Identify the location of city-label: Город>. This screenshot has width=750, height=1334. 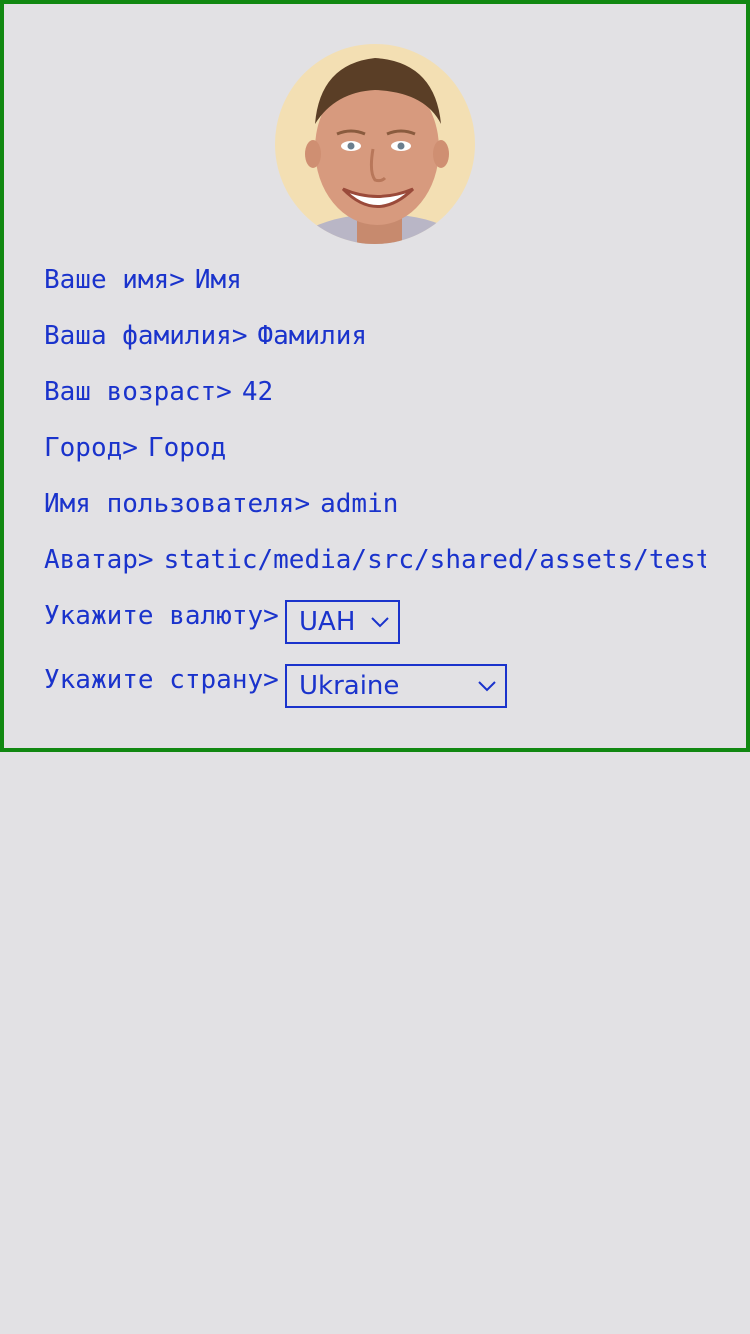
(91, 448).